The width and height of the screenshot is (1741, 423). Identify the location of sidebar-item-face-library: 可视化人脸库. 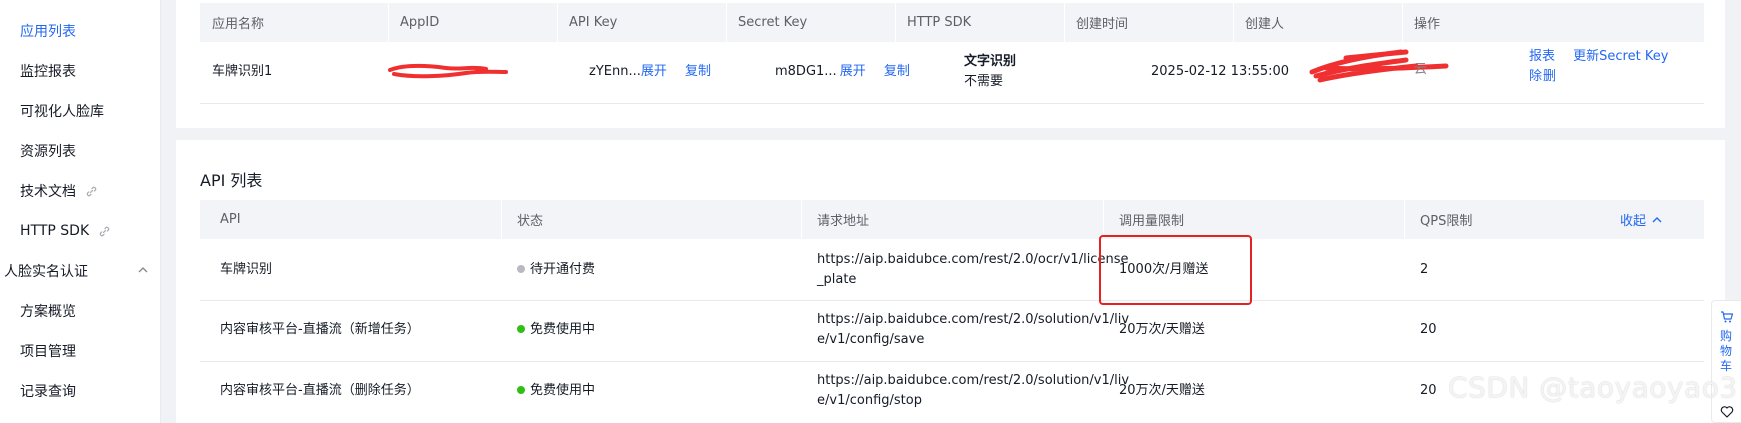
(80, 111).